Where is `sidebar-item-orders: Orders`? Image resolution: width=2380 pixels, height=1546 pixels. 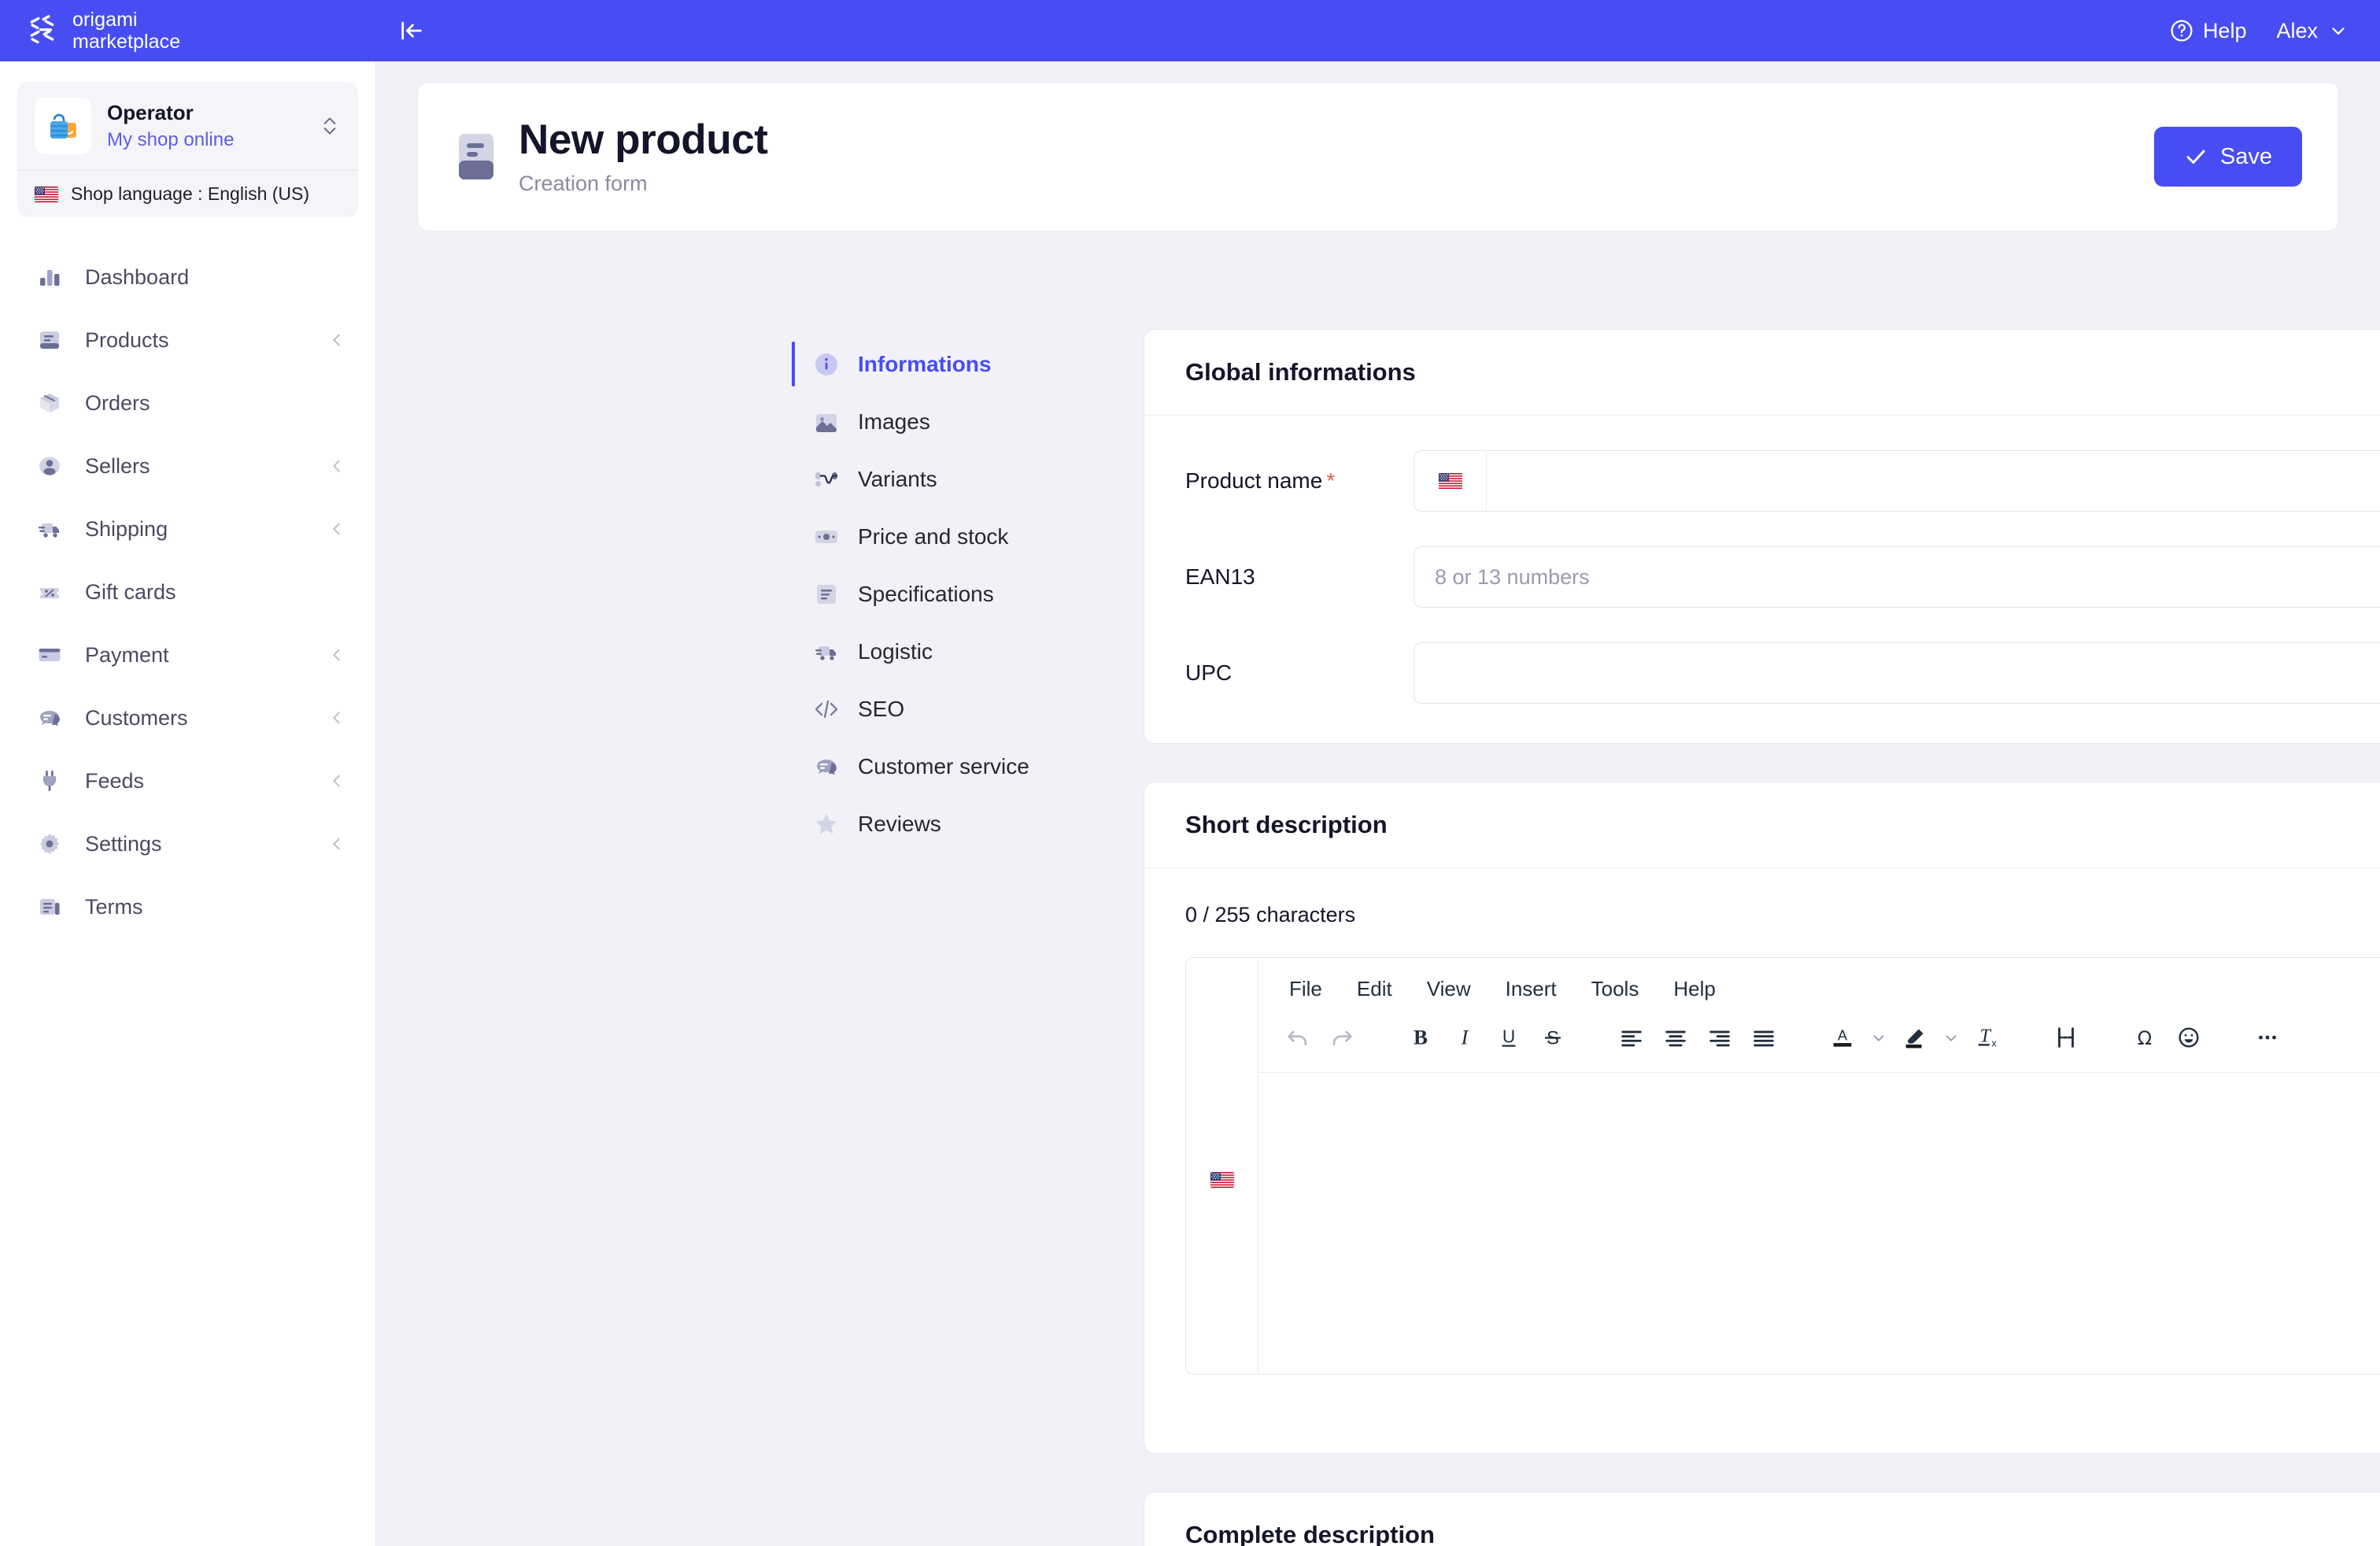 sidebar-item-orders: Orders is located at coordinates (187, 403).